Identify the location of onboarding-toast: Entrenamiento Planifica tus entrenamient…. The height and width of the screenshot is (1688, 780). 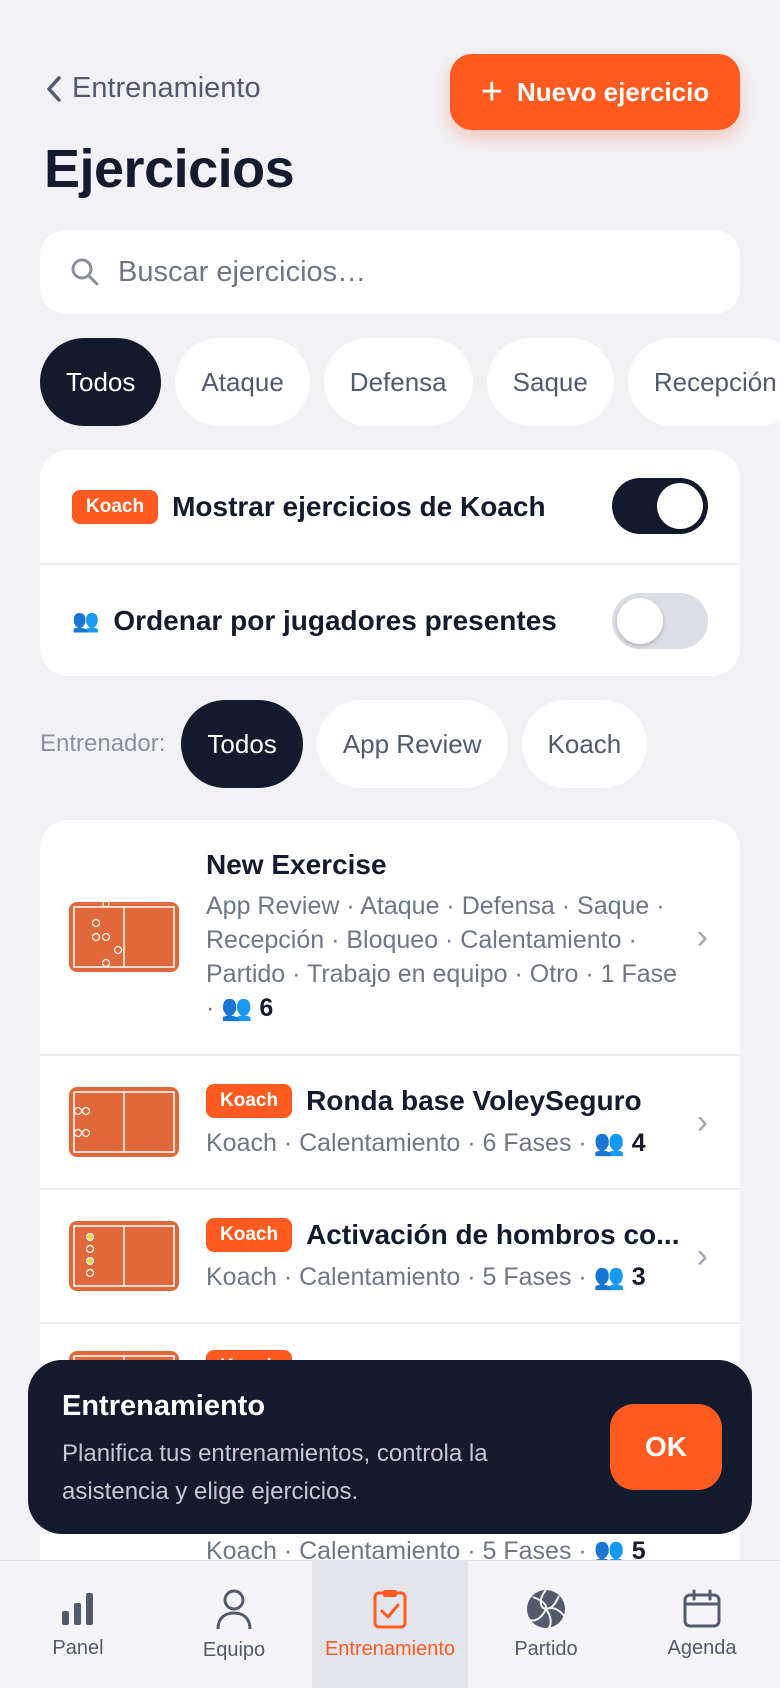
(390, 1447).